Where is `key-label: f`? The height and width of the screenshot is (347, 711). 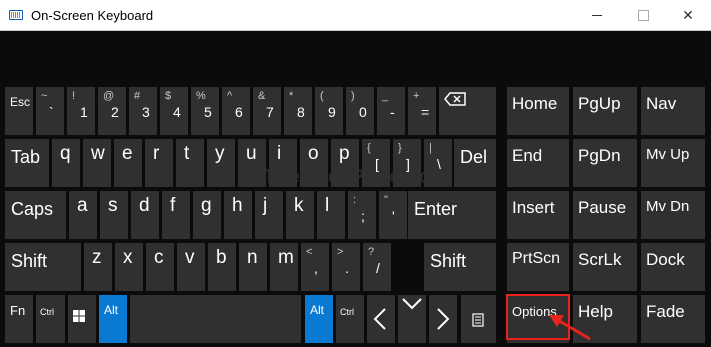
key-label: f is located at coordinates (173, 205).